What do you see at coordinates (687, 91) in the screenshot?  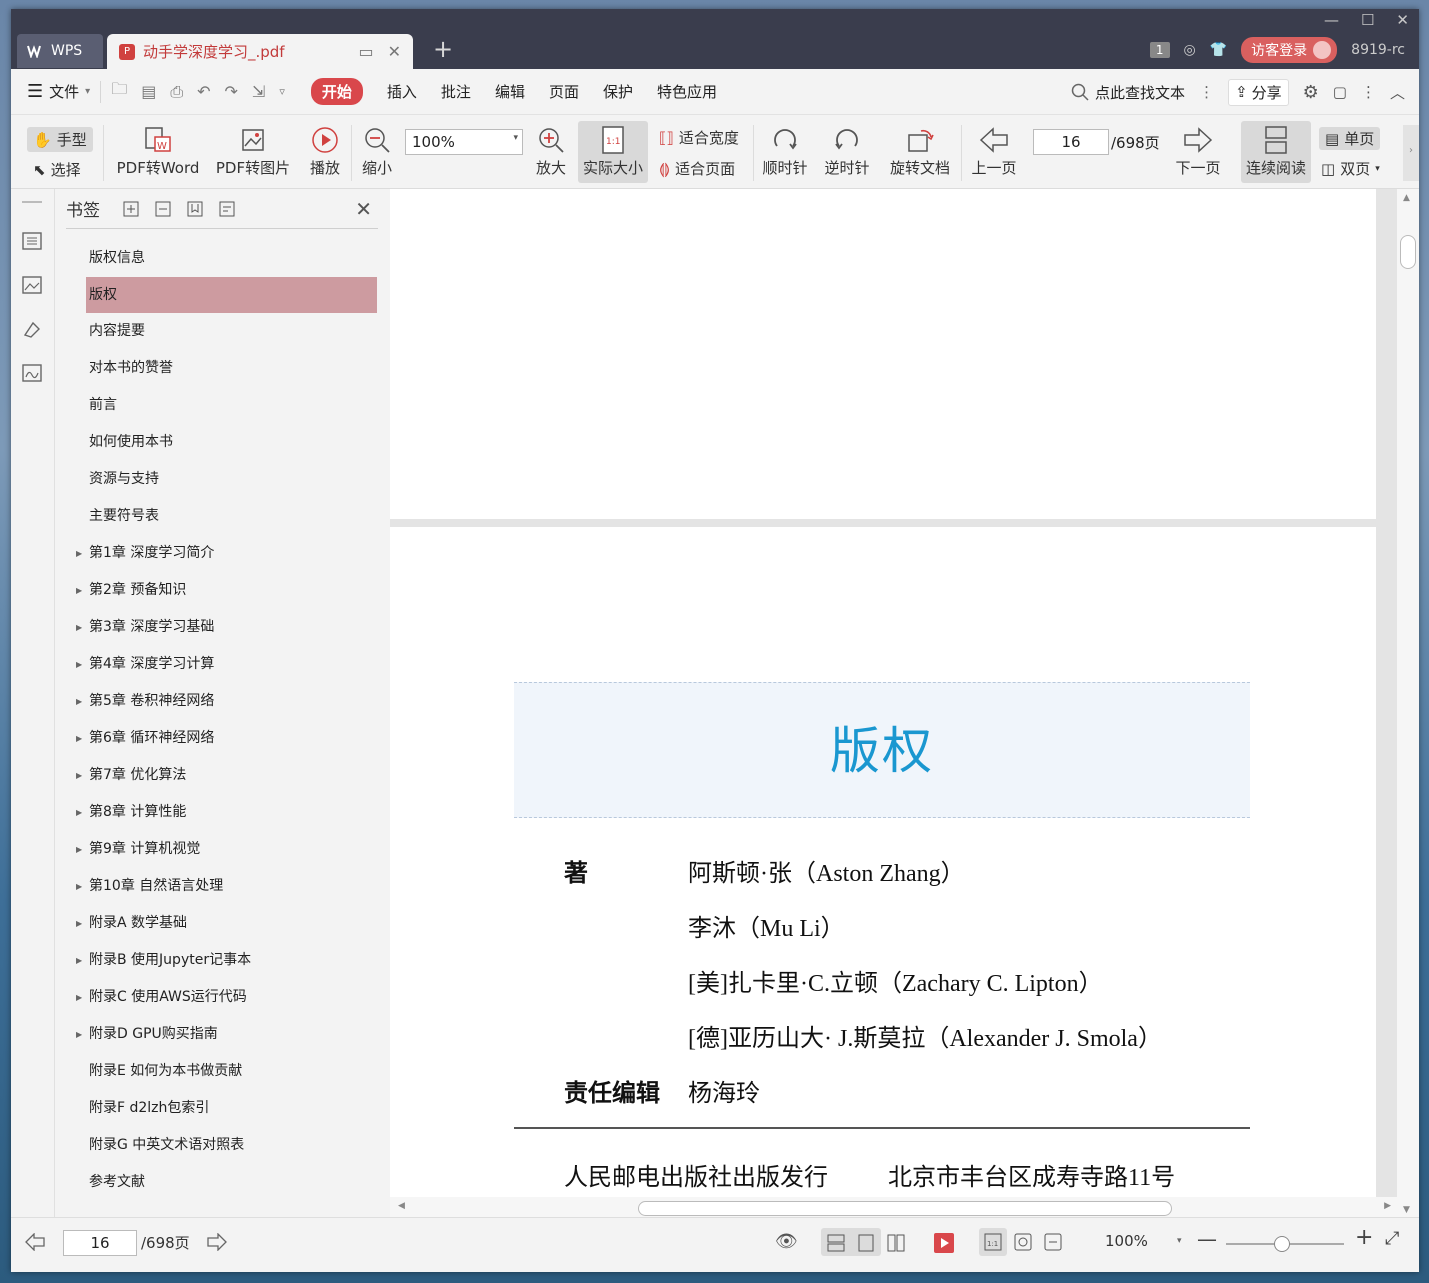 I see `tab-features: 特色应用` at bounding box center [687, 91].